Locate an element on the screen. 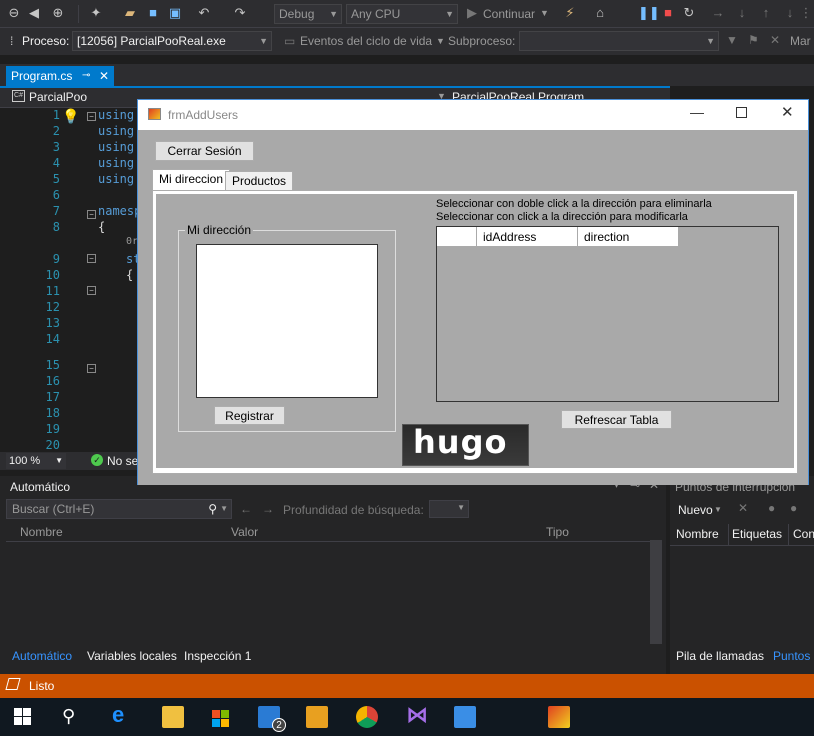 This screenshot has height=736, width=814. windows-start-icon is located at coordinates (23, 717).